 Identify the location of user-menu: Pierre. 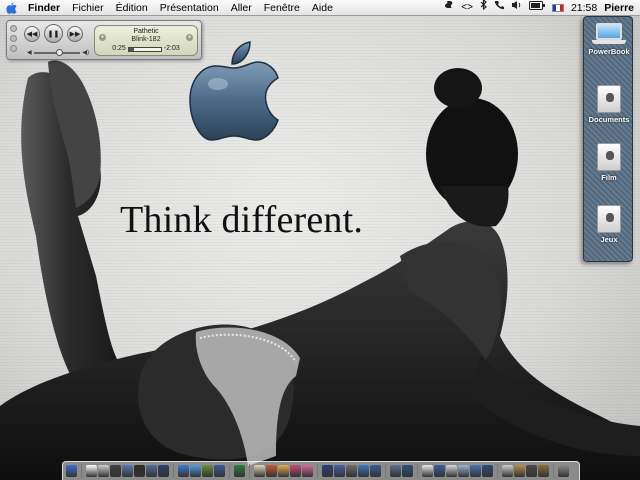
(619, 8).